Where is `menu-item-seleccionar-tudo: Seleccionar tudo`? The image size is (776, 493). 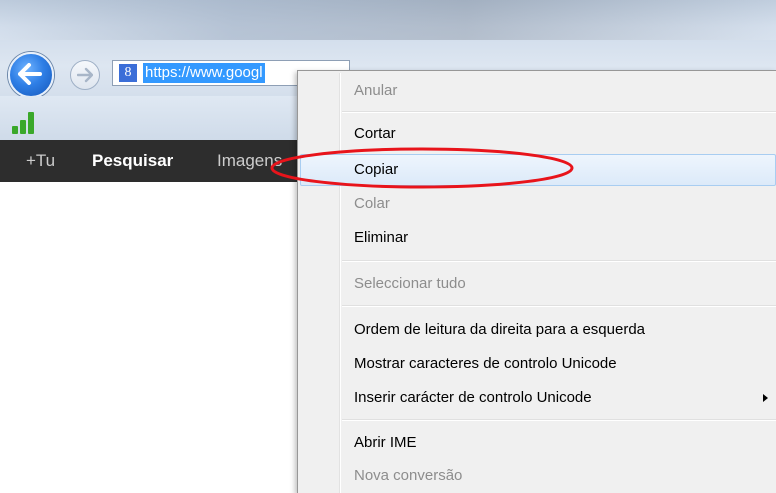 menu-item-seleccionar-tudo: Seleccionar tudo is located at coordinates (538, 284).